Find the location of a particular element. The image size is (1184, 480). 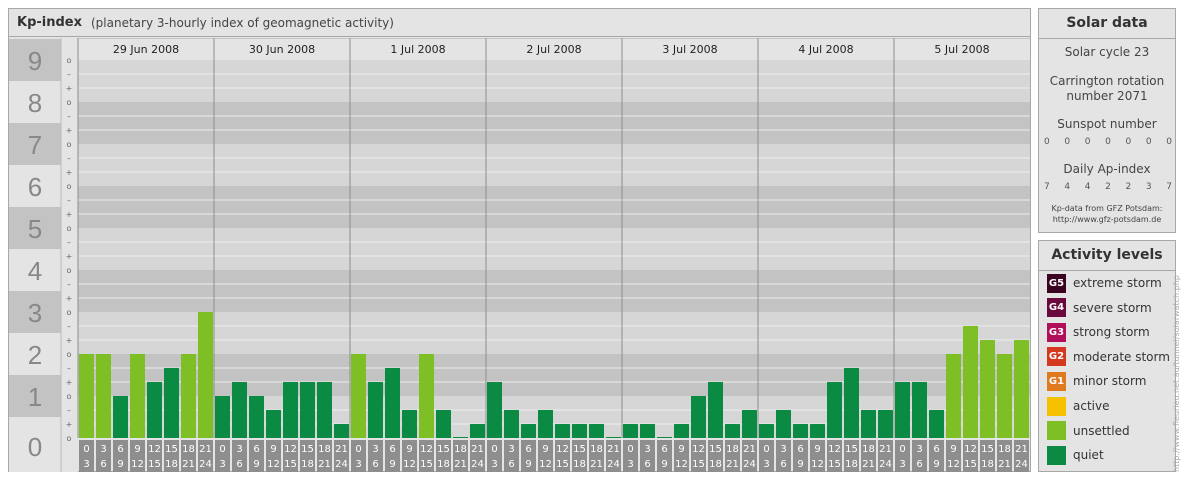

level-label-0: 0 is located at coordinates (35, 447).